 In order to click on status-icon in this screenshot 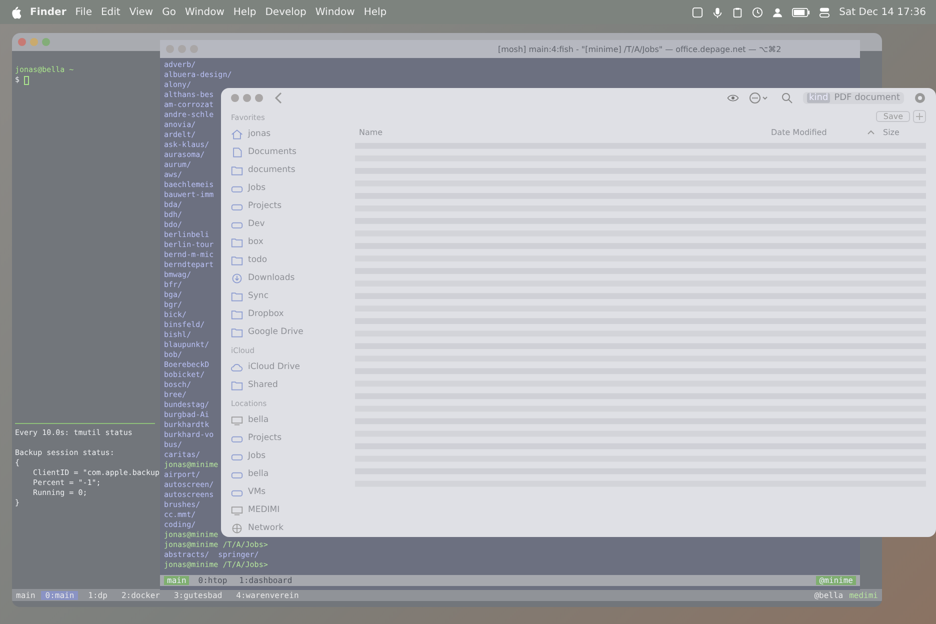, I will do `click(698, 12)`.